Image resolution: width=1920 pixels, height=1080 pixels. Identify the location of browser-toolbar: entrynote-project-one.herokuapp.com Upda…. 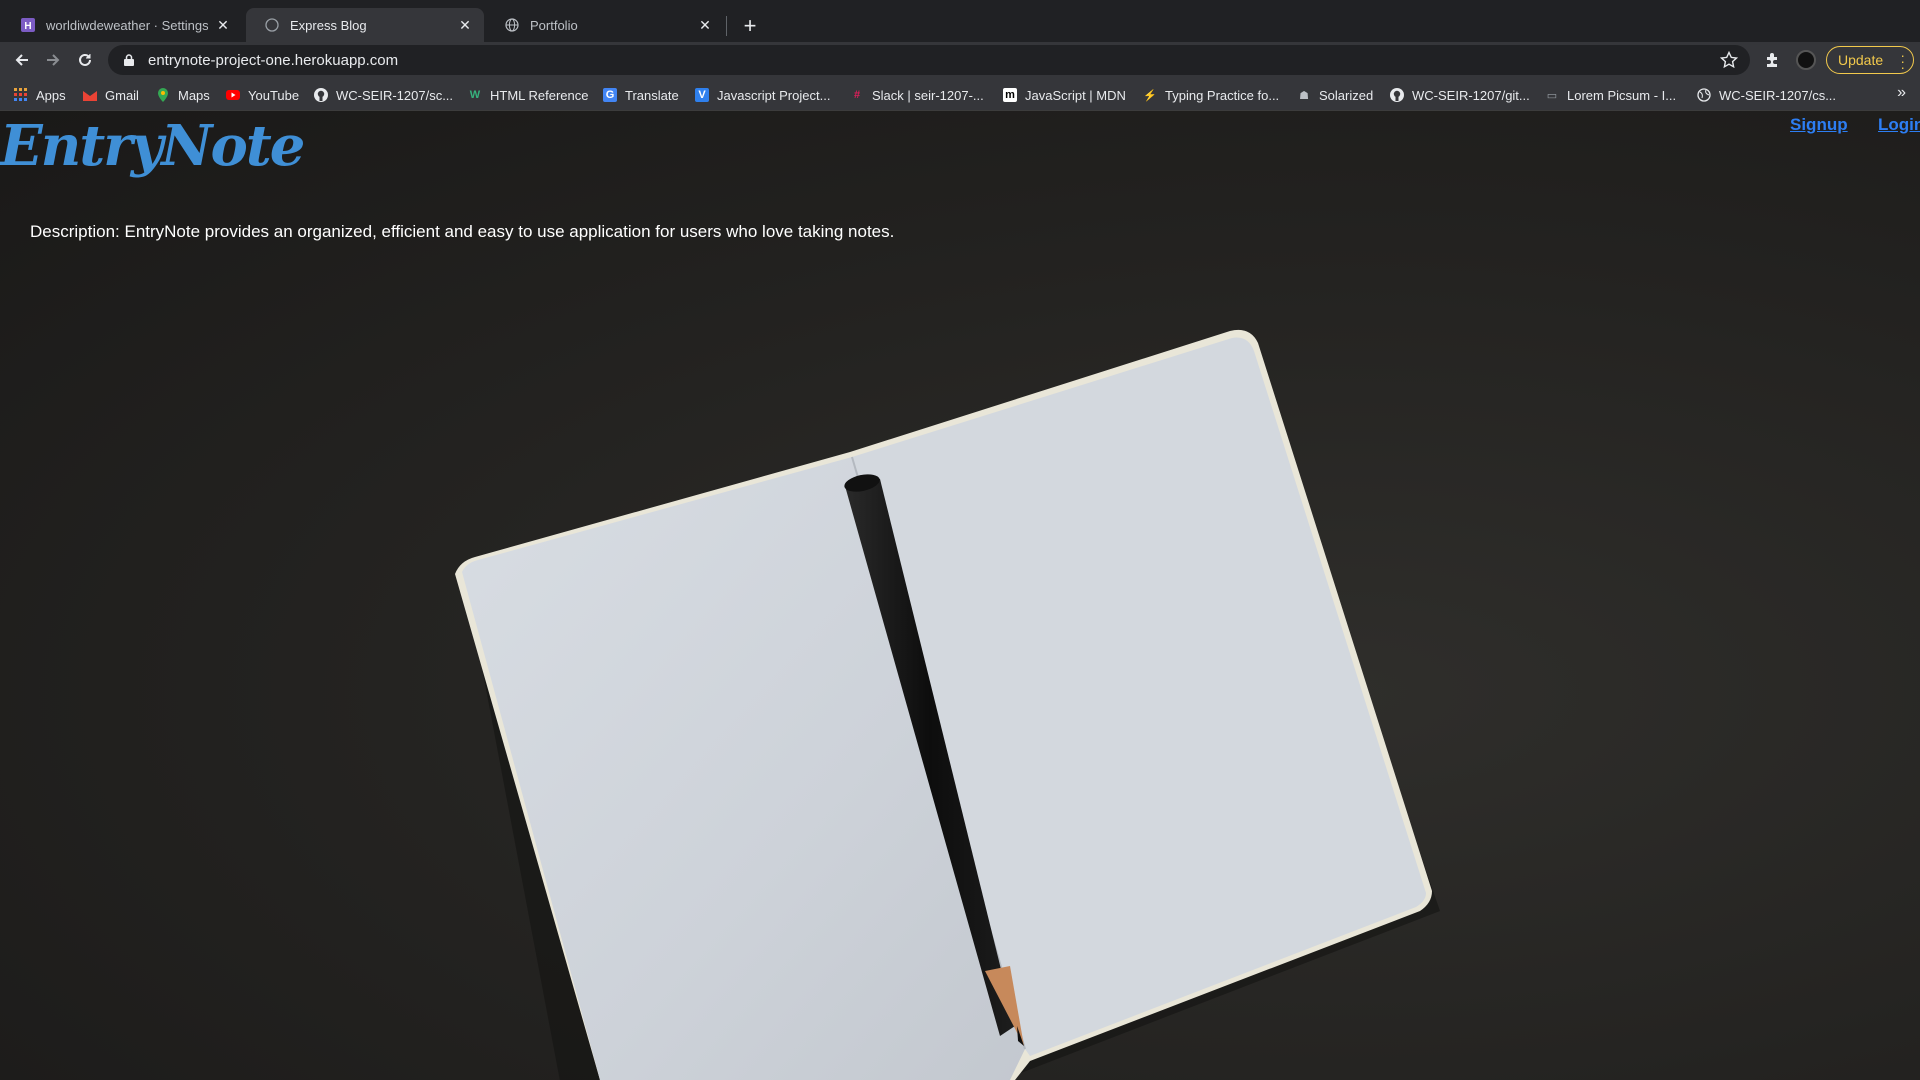
(960, 60).